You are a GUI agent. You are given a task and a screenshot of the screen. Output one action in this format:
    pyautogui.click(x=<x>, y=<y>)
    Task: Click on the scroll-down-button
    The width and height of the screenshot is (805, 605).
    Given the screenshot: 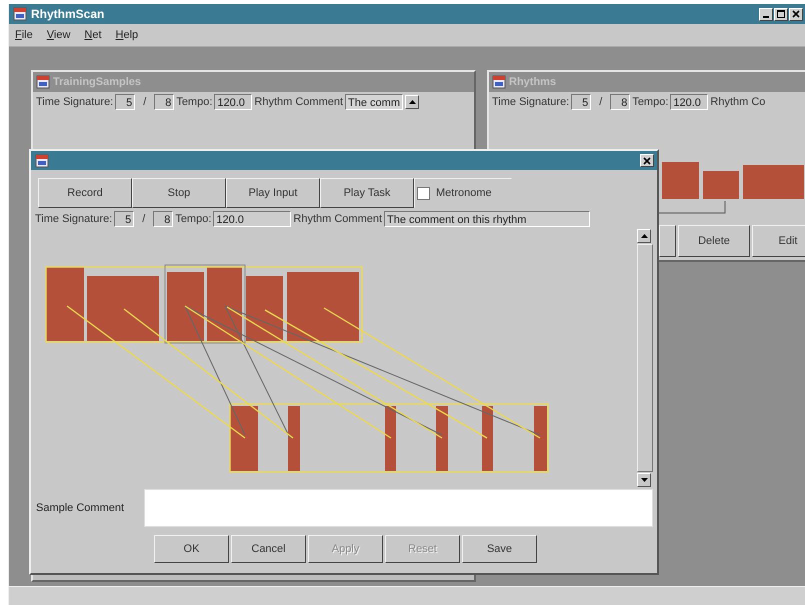 What is the action you would take?
    pyautogui.click(x=644, y=480)
    